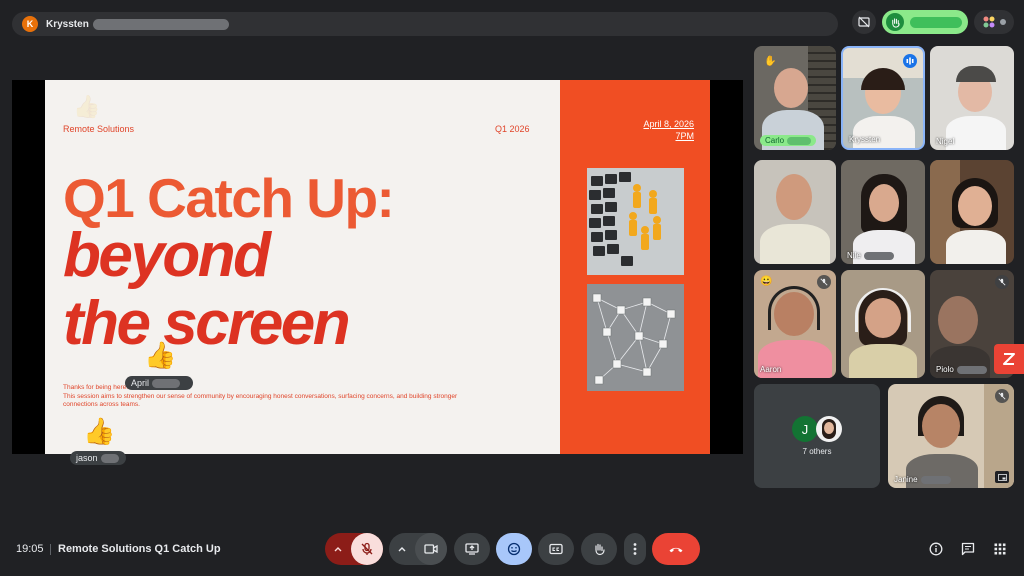 This screenshot has height=576, width=1024. Describe the element at coordinates (895, 22) in the screenshot. I see `raised-hand-icon` at that location.